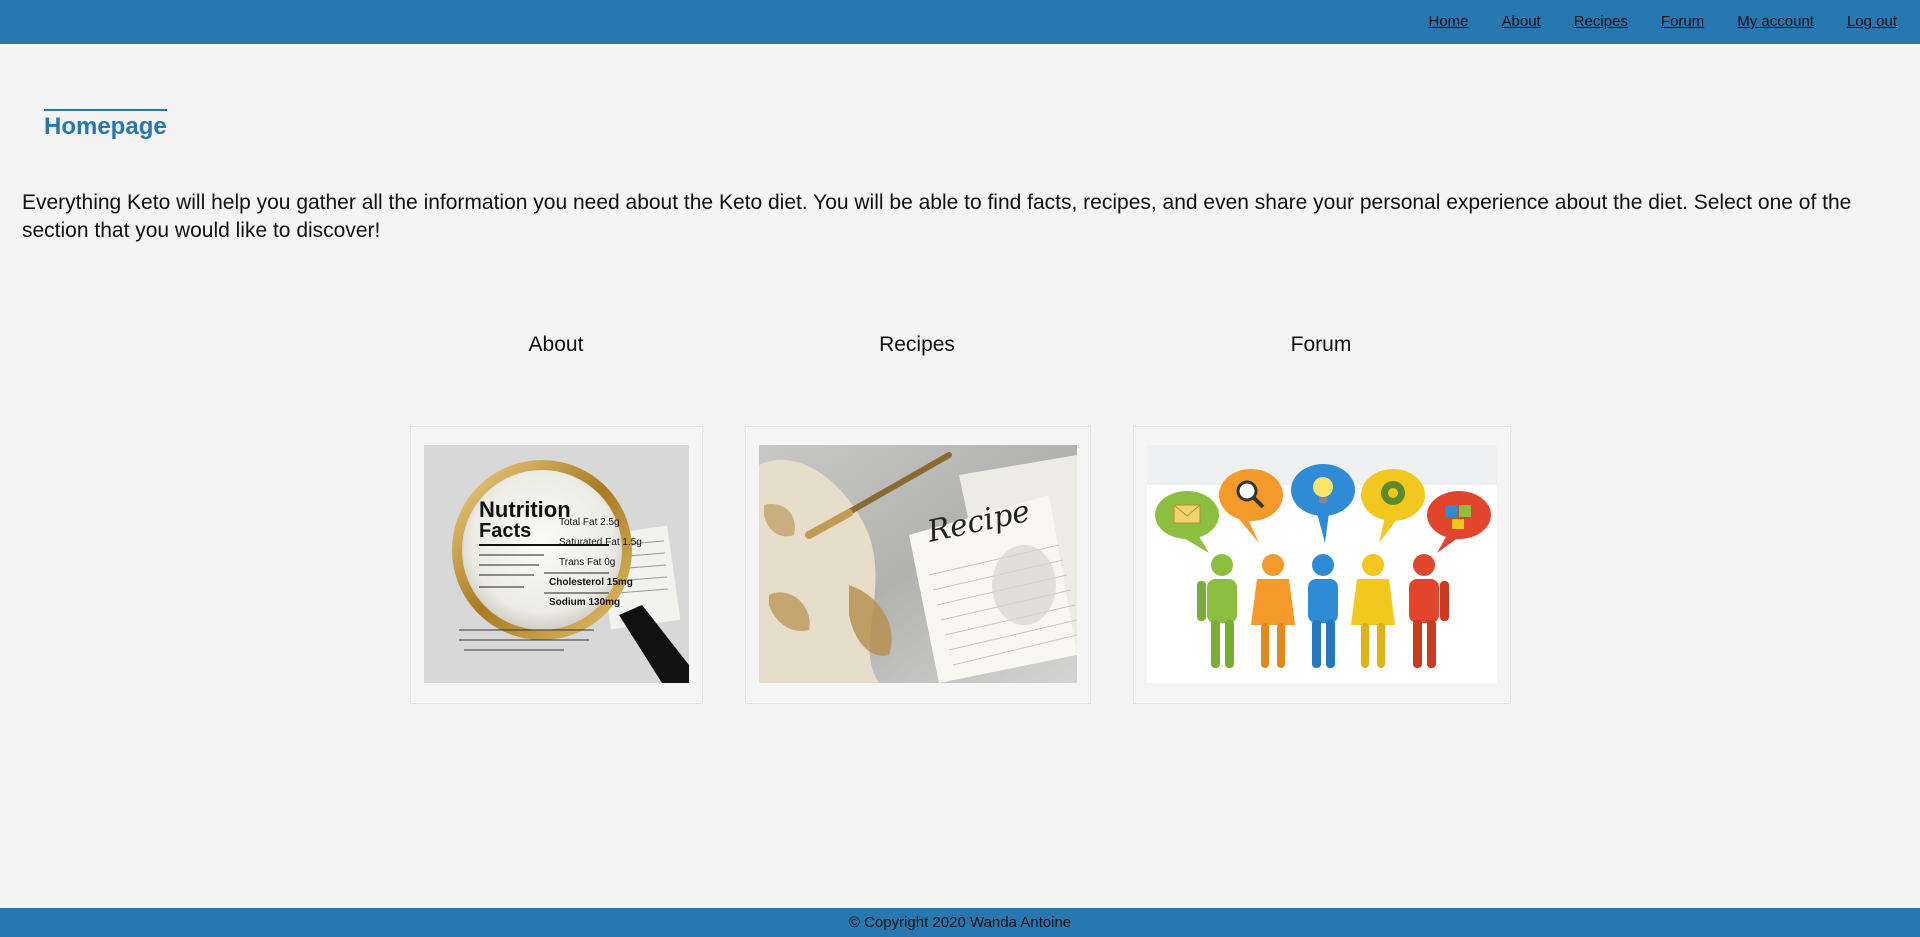 The height and width of the screenshot is (937, 1920). Describe the element at coordinates (1682, 21) in the screenshot. I see `nav-forum-link: Forum` at that location.